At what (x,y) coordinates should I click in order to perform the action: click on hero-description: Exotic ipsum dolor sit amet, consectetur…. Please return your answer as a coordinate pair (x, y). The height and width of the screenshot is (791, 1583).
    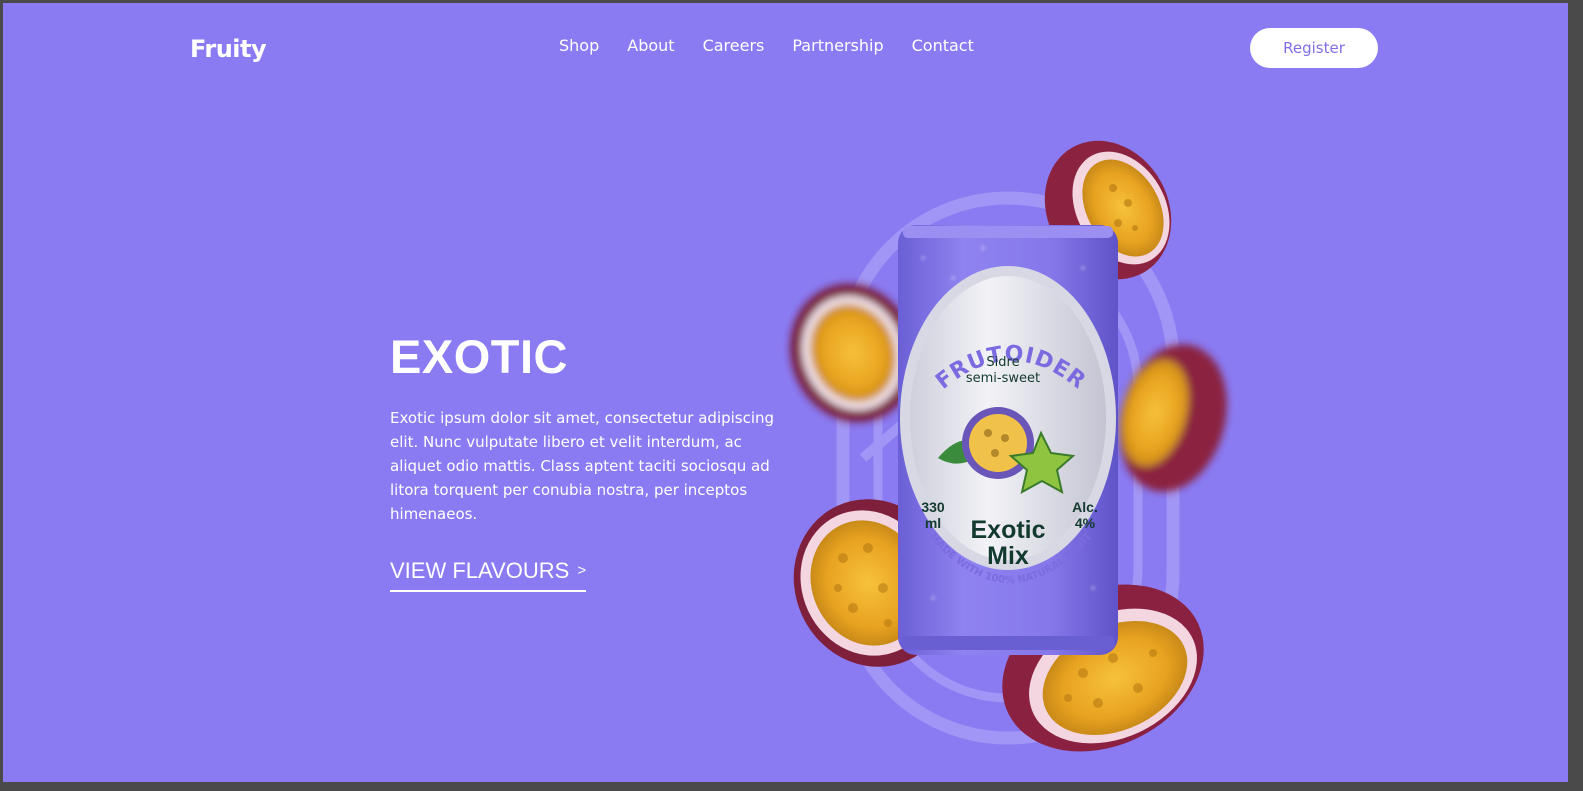
    Looking at the image, I should click on (582, 466).